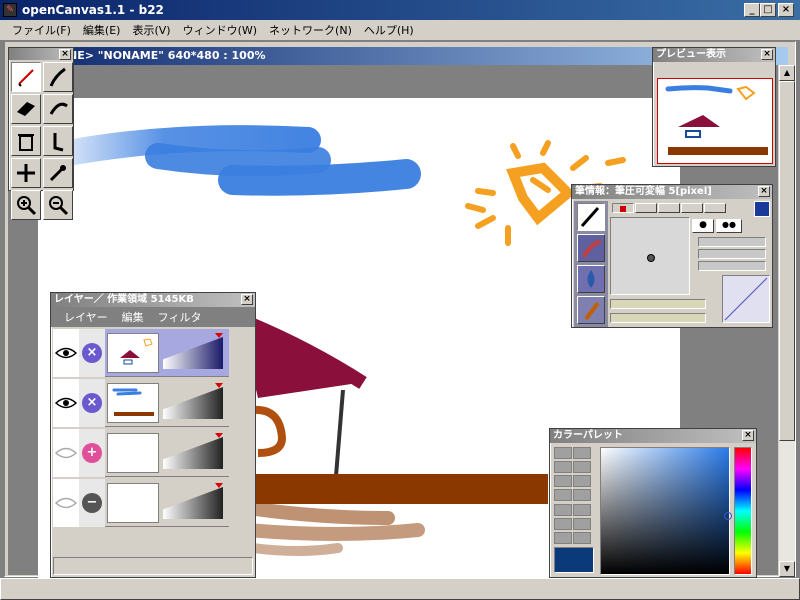 This screenshot has height=600, width=800. I want to click on layer-mode-toggle: +, so click(92, 453).